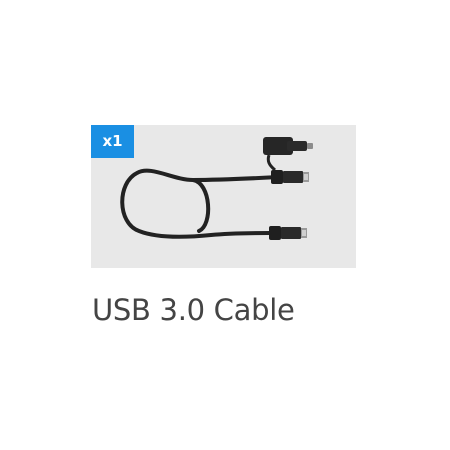 The image size is (450, 450). What do you see at coordinates (193, 310) in the screenshot?
I see `product-title: USB 3.0 Cable` at bounding box center [193, 310].